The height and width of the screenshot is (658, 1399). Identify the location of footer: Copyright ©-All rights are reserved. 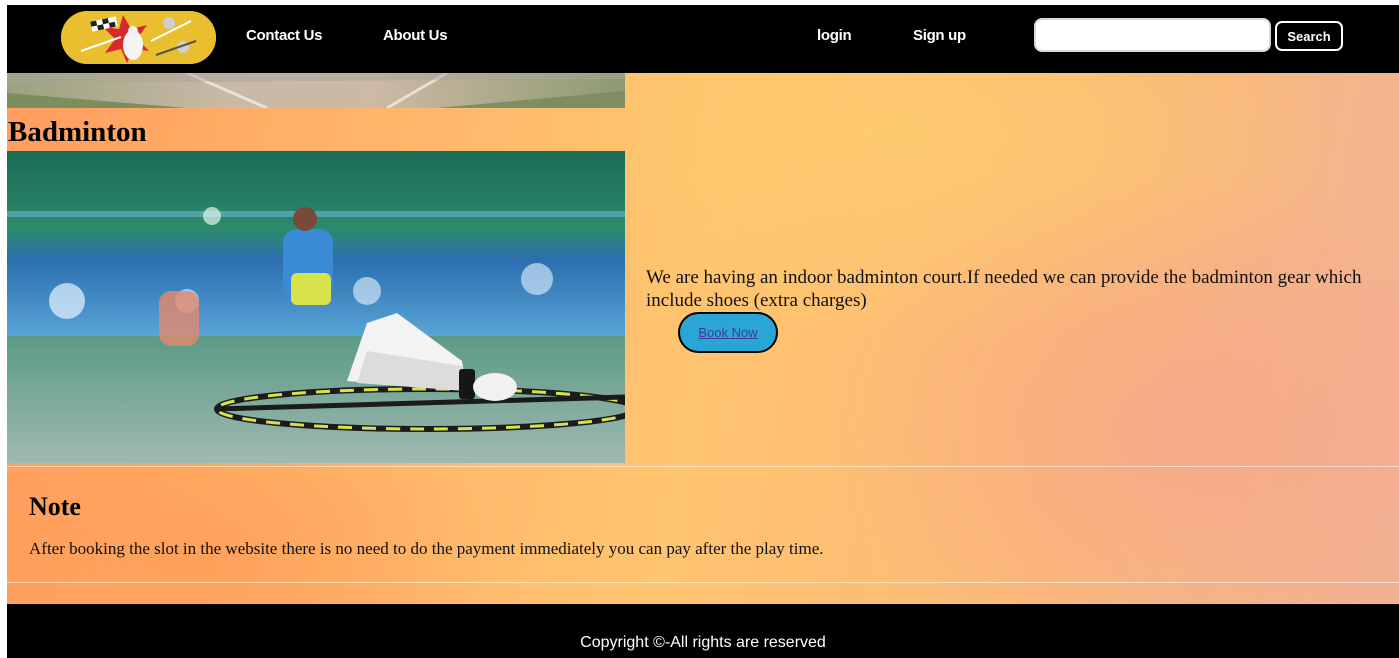
(703, 631).